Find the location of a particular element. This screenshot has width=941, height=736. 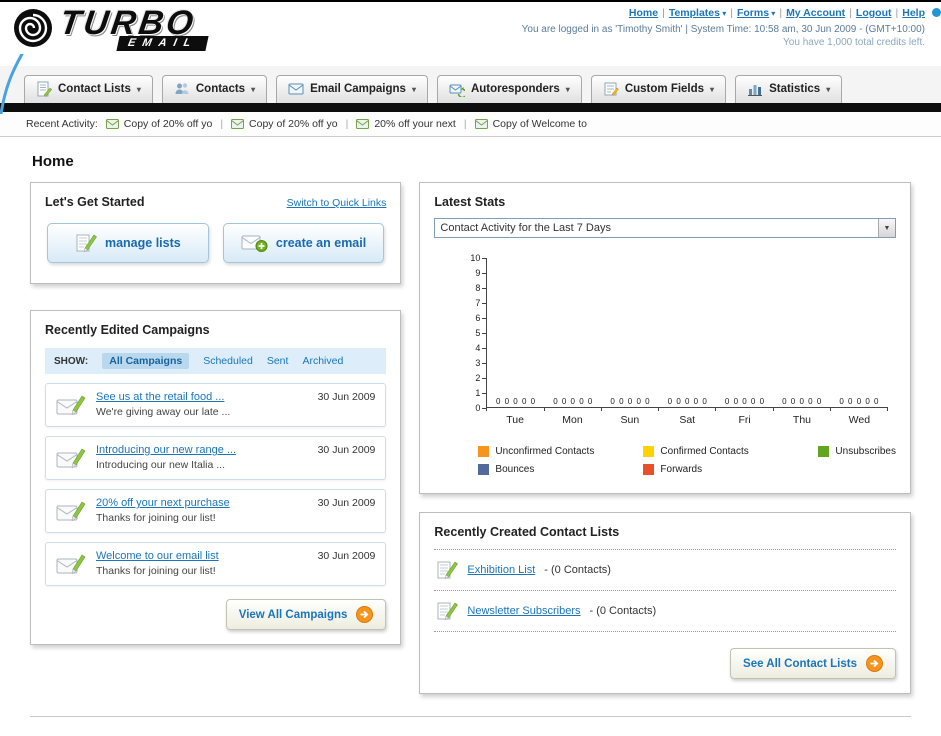

view-all-campaigns-label: View All Campaigns is located at coordinates (293, 614).